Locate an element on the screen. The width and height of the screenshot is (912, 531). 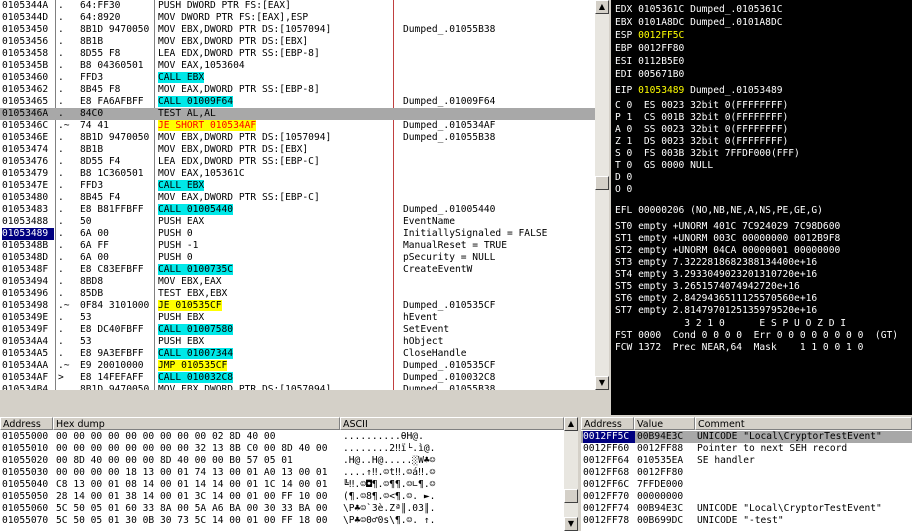
disasm-row: 01053494. 8BD8 MOV EBX,EAX is located at coordinates (297, 282).